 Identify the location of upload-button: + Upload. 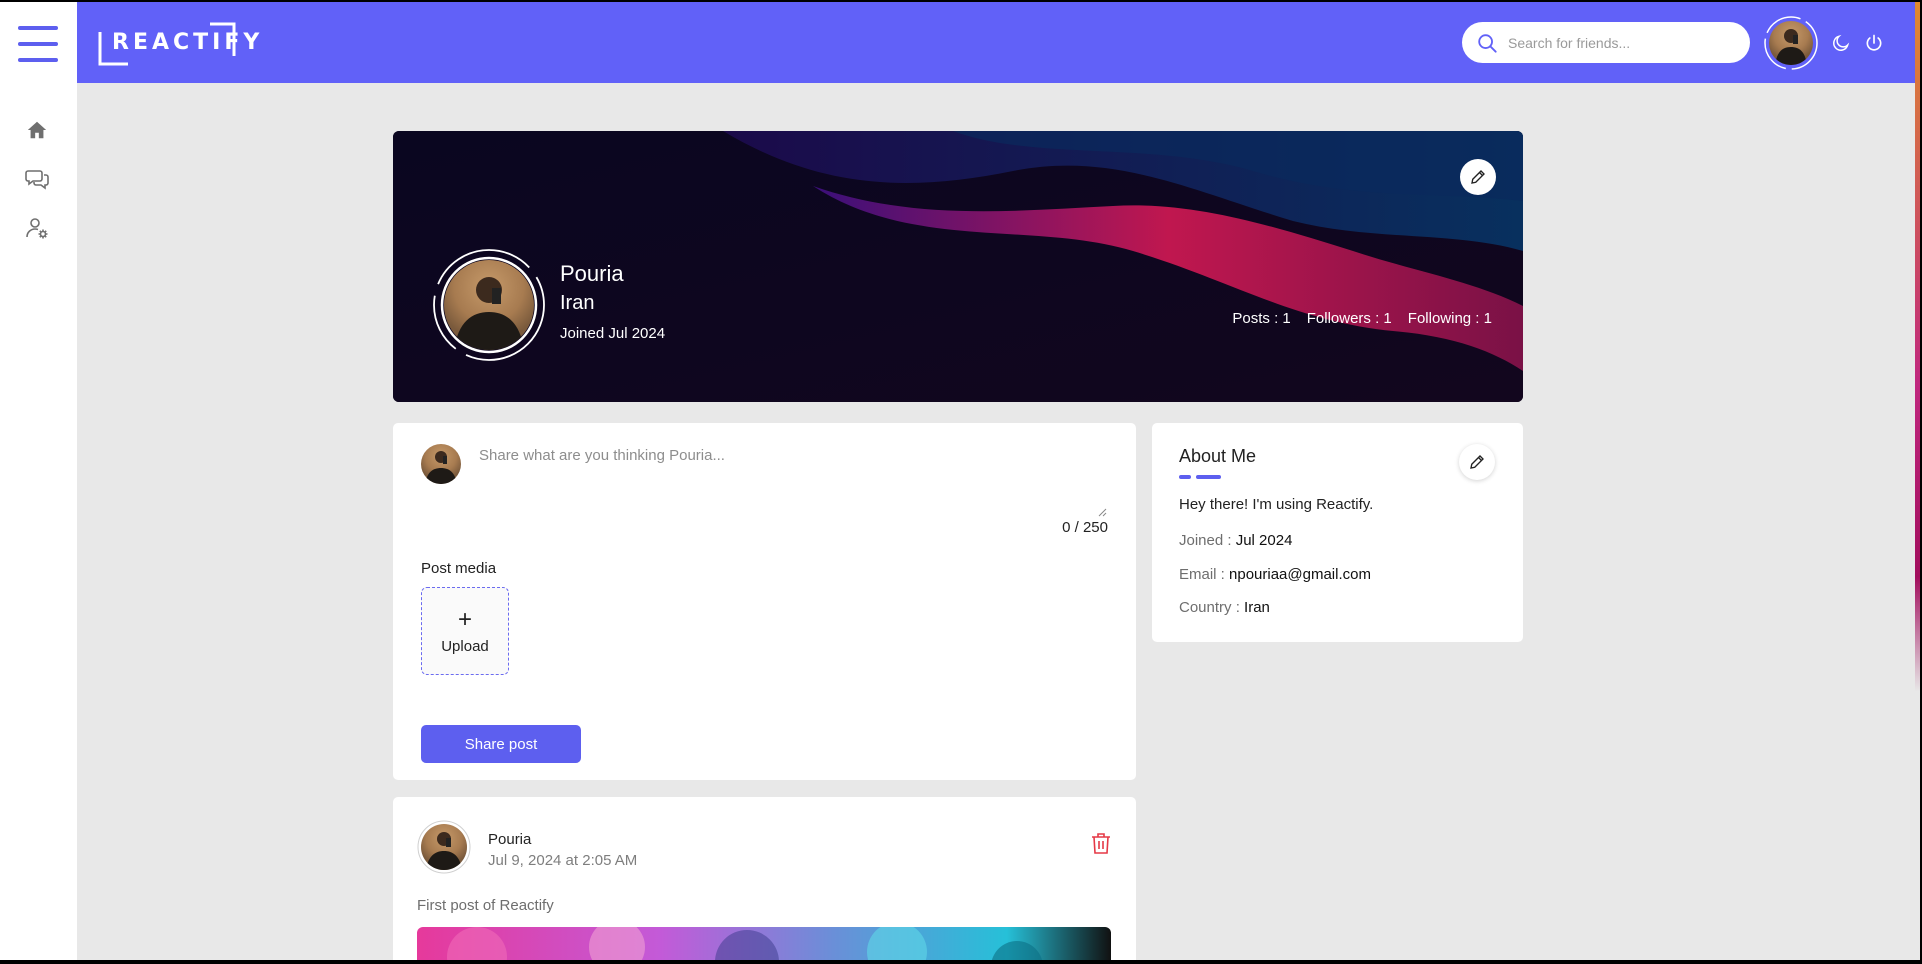
(465, 631).